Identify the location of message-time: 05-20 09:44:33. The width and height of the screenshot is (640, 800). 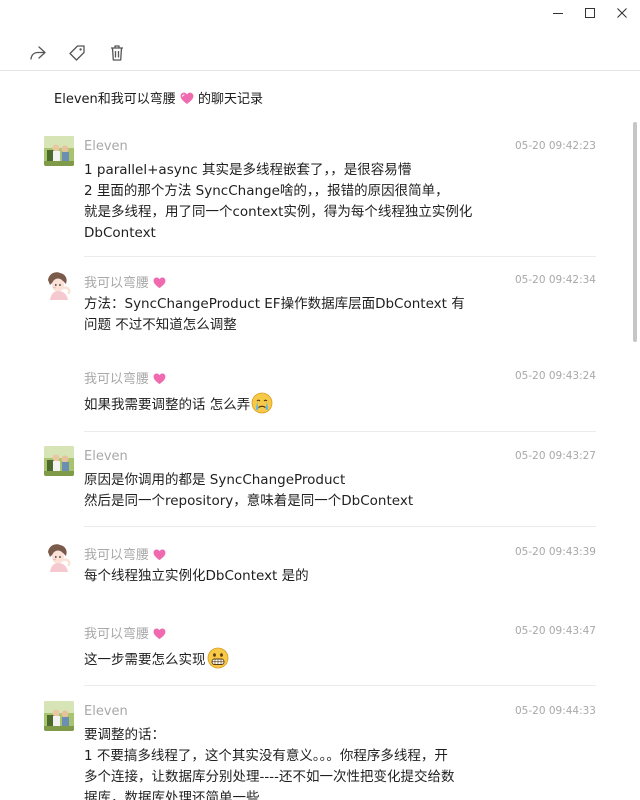
(555, 711).